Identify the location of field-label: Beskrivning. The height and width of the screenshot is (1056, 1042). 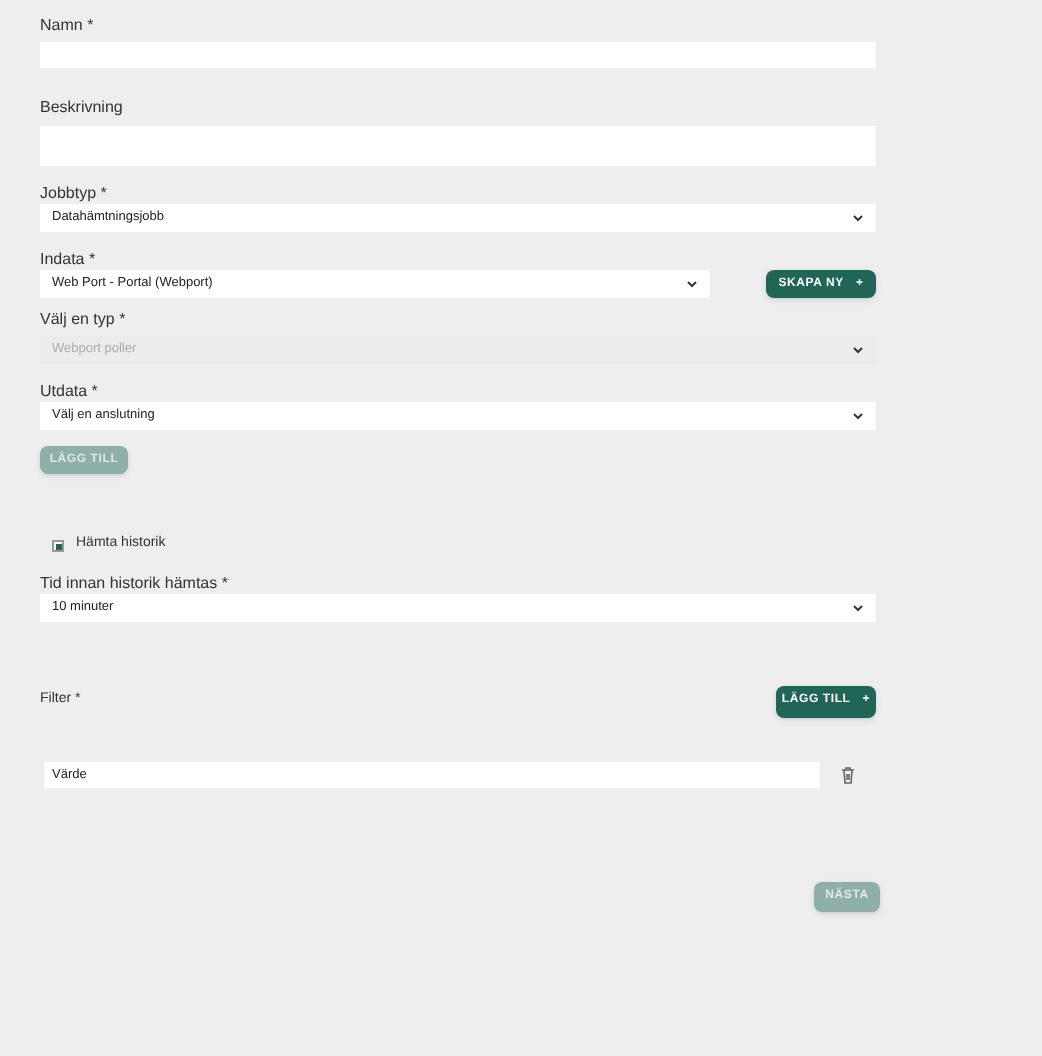
(82, 108).